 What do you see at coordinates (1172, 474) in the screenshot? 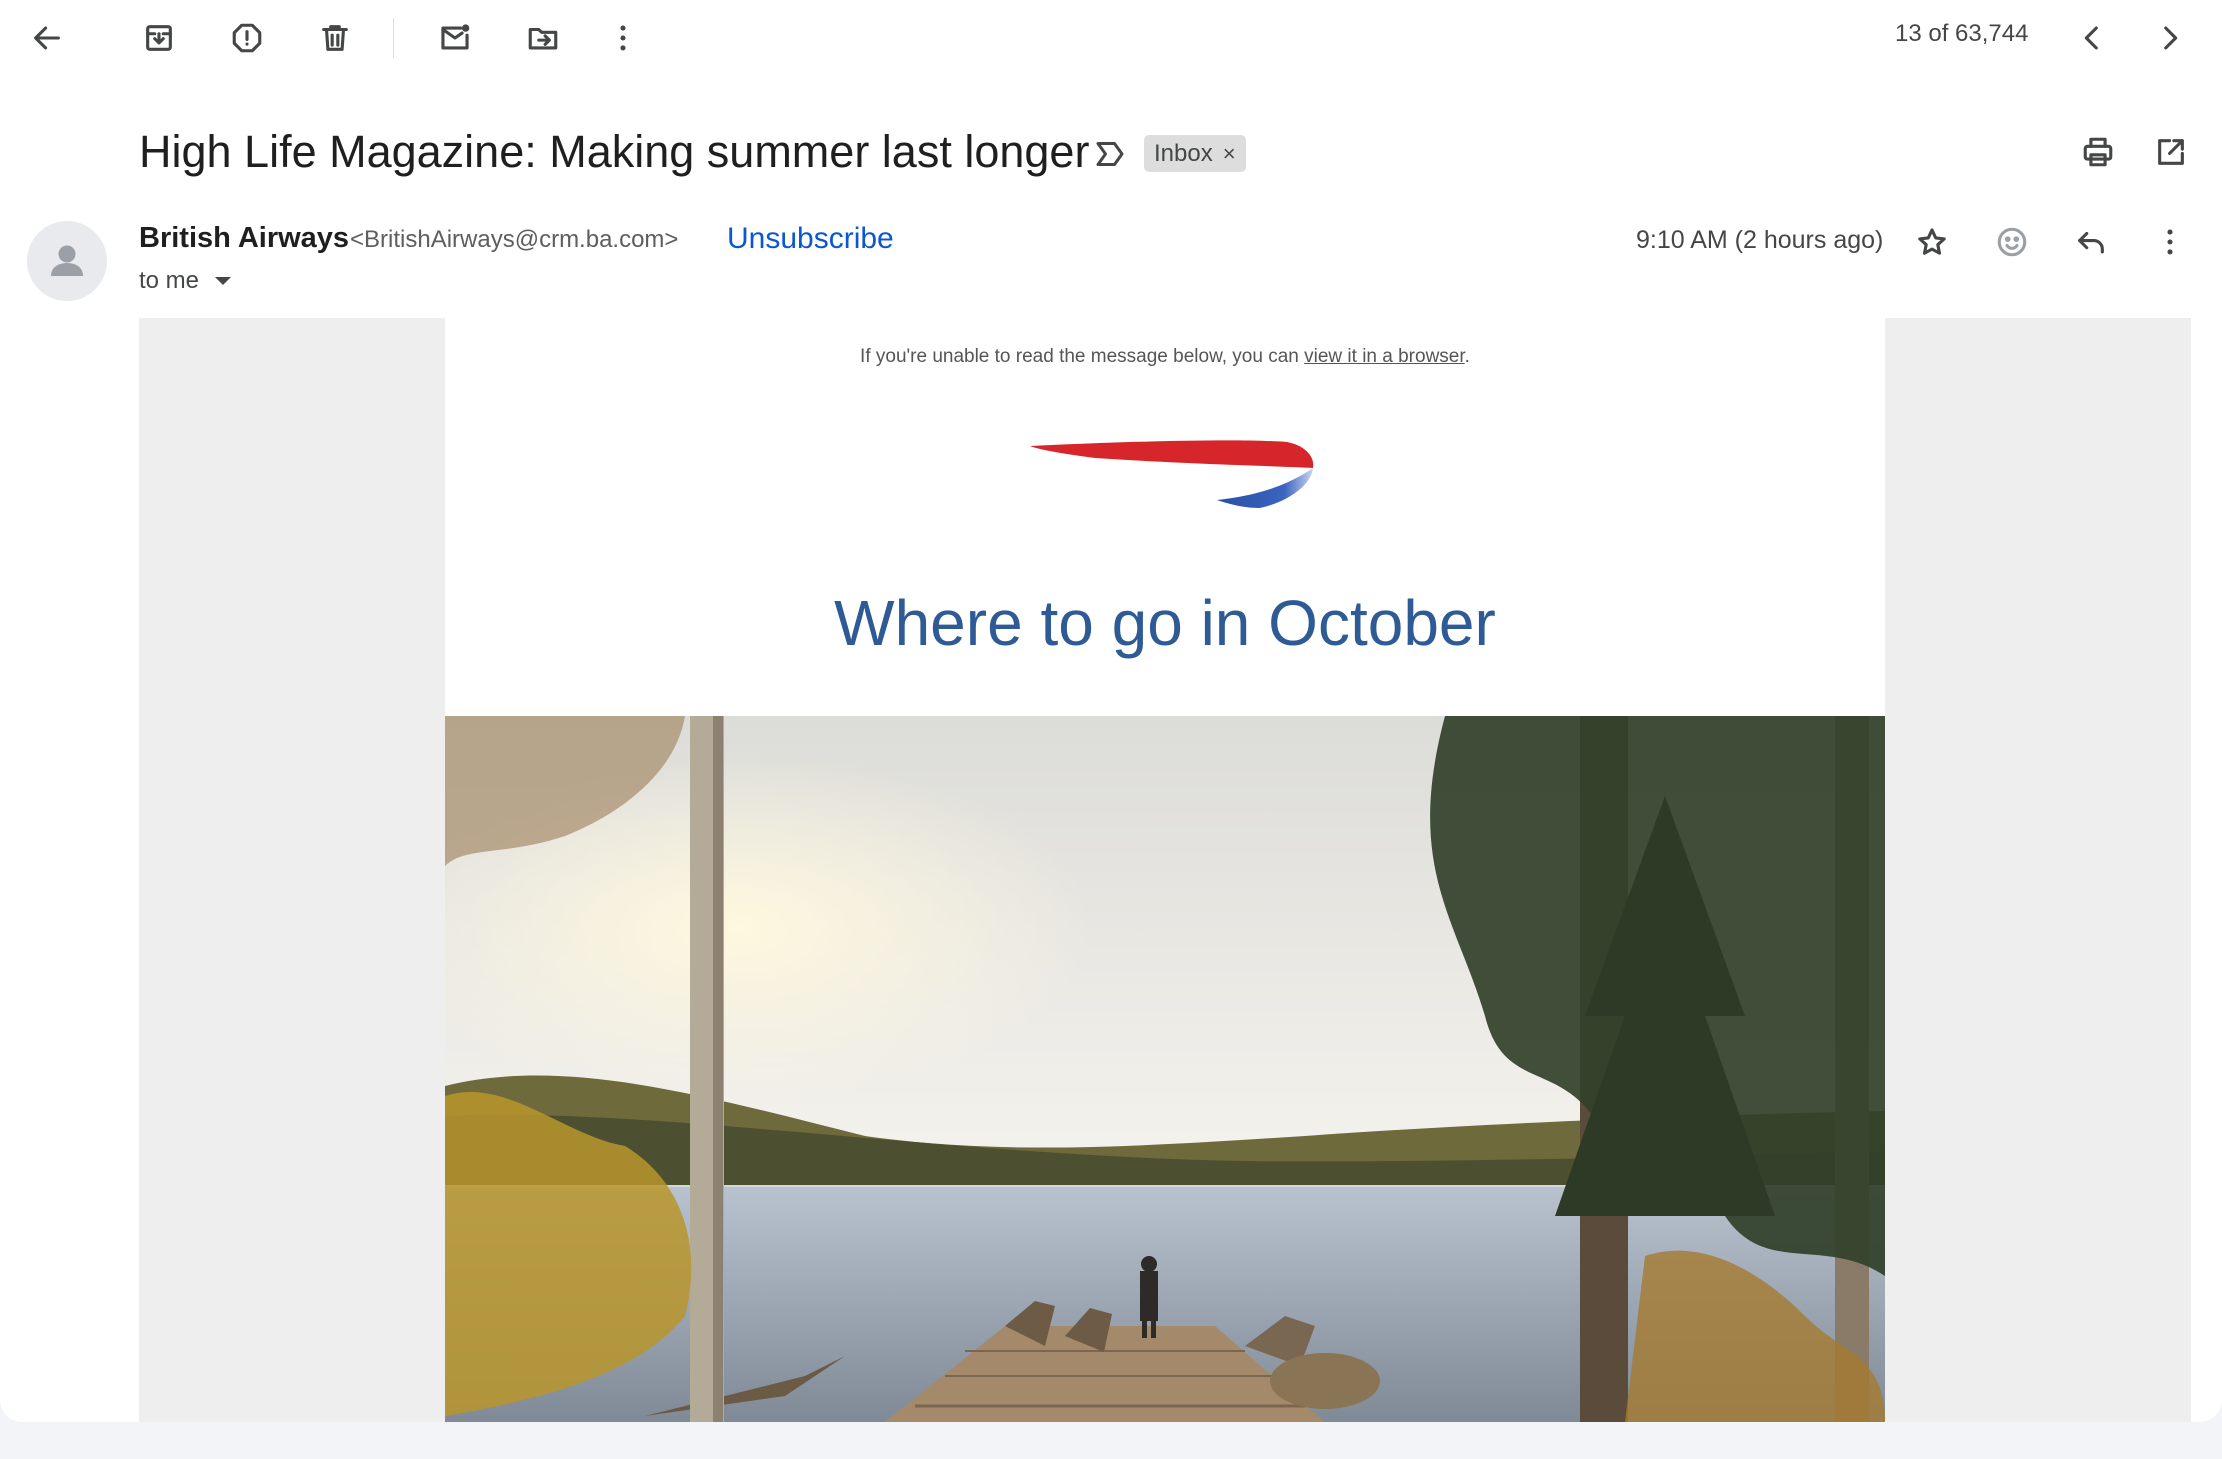
I see `british-airways-logo` at bounding box center [1172, 474].